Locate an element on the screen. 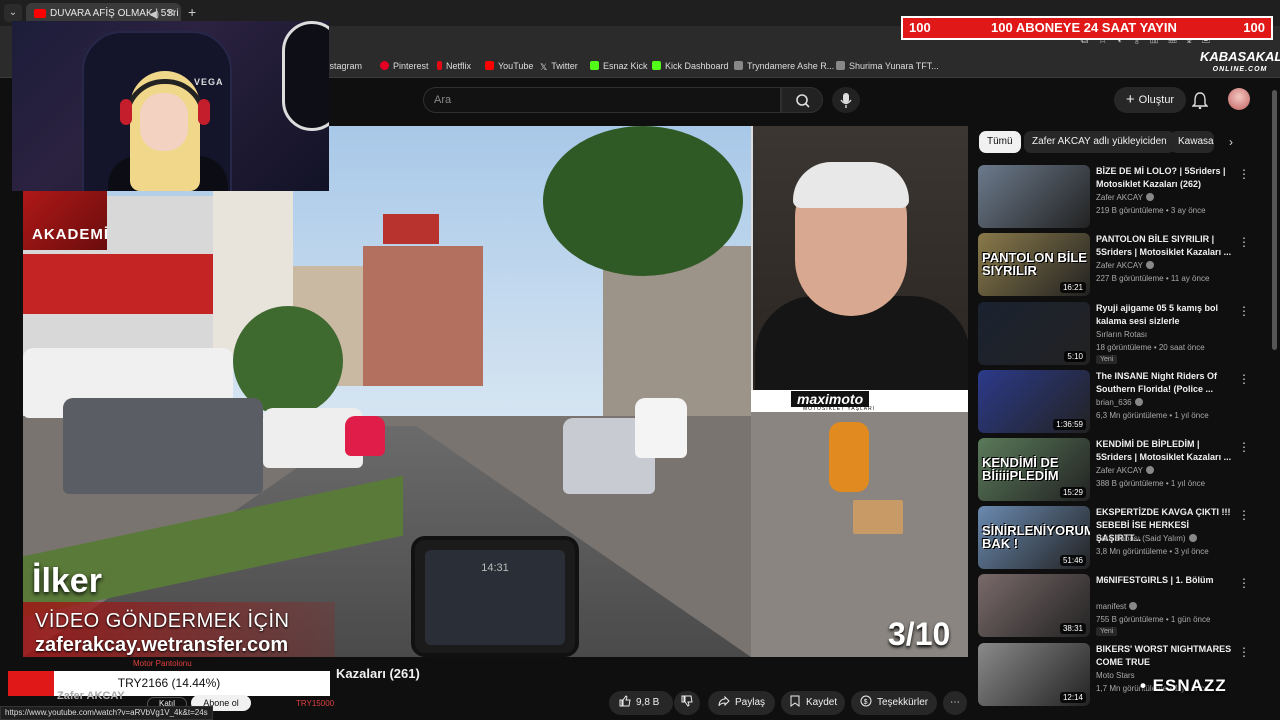 Image resolution: width=1280 pixels, height=720 pixels. video-thumbnail: 1:36:59 is located at coordinates (1034, 401).